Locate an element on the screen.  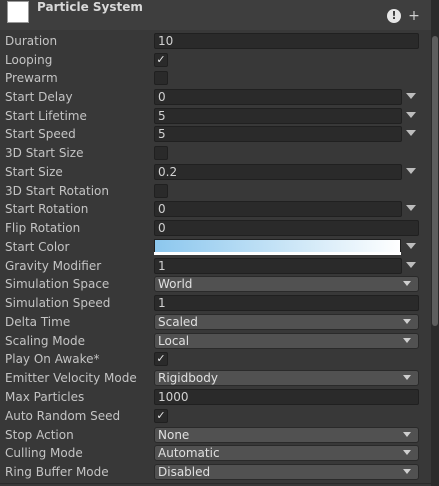
delta-time-dropdown: Scaled is located at coordinates (286, 322).